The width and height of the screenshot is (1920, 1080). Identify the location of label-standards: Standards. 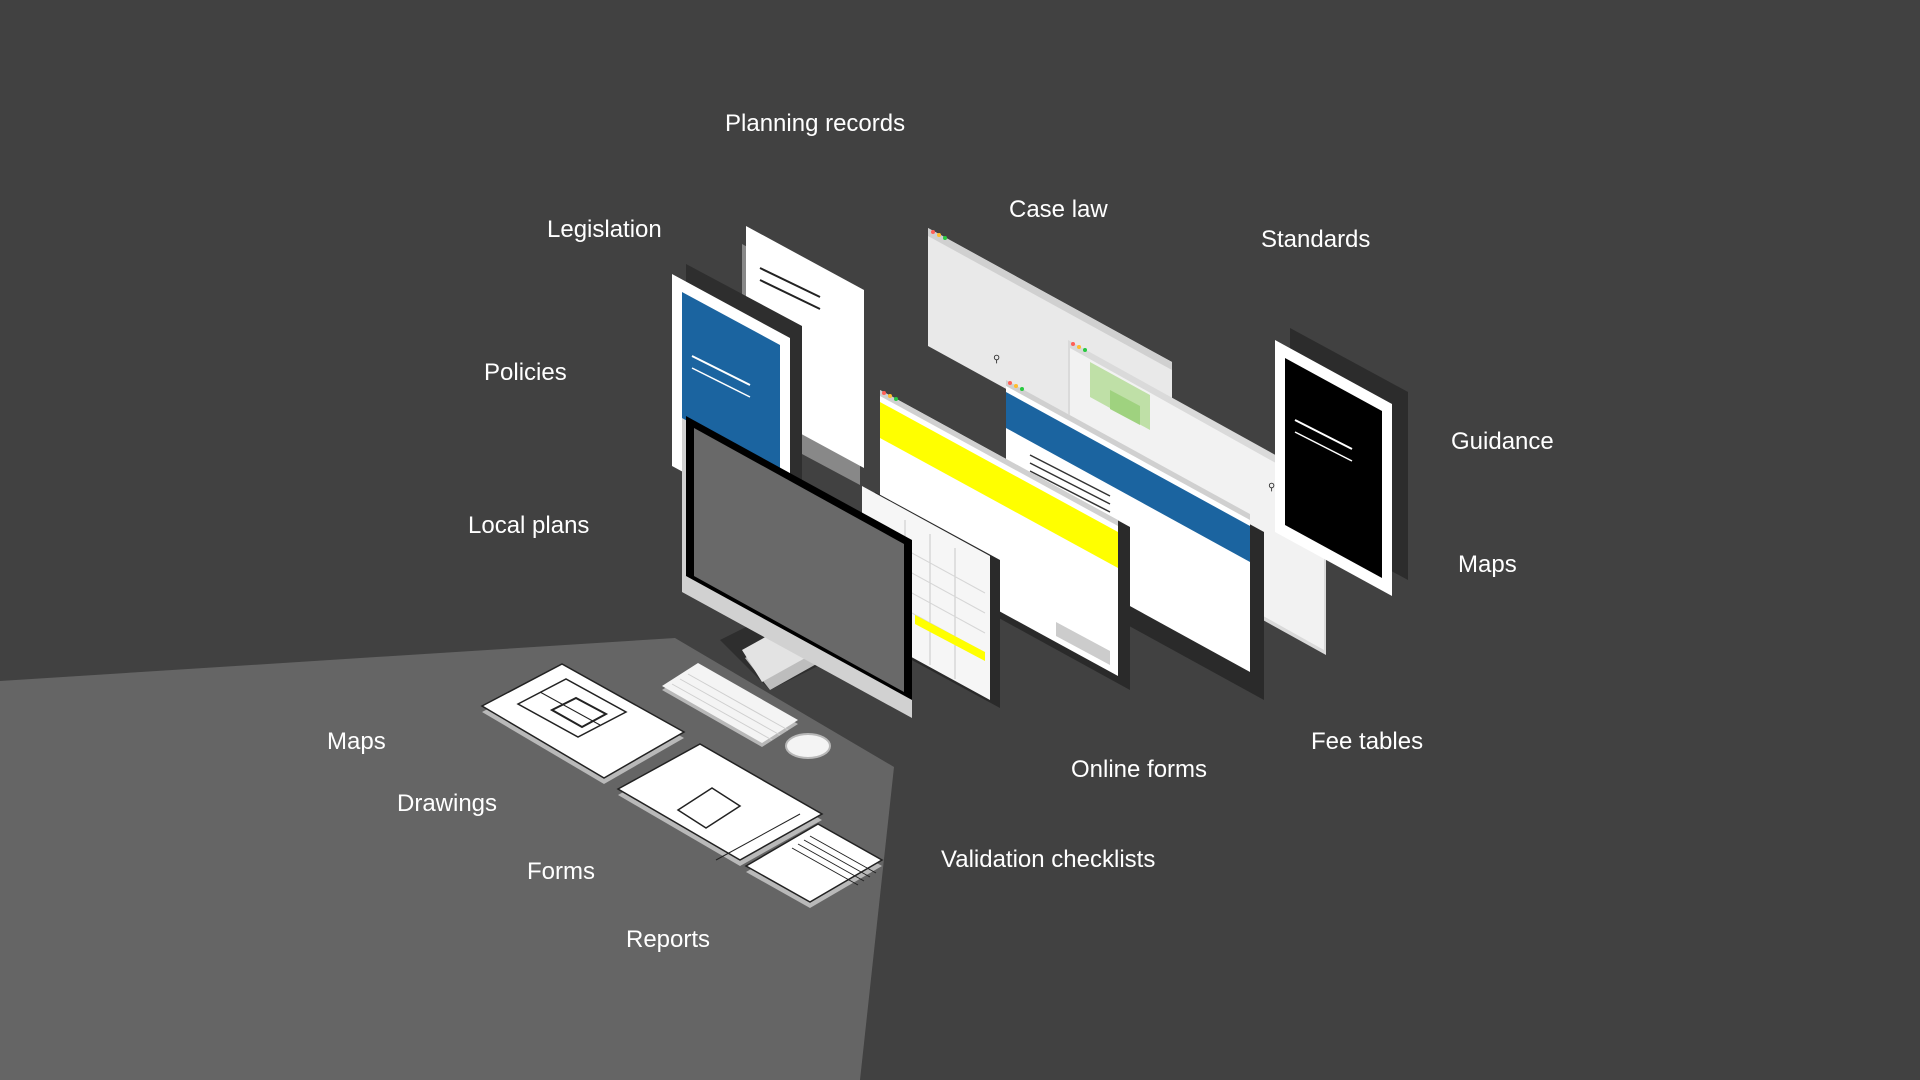
(1316, 239).